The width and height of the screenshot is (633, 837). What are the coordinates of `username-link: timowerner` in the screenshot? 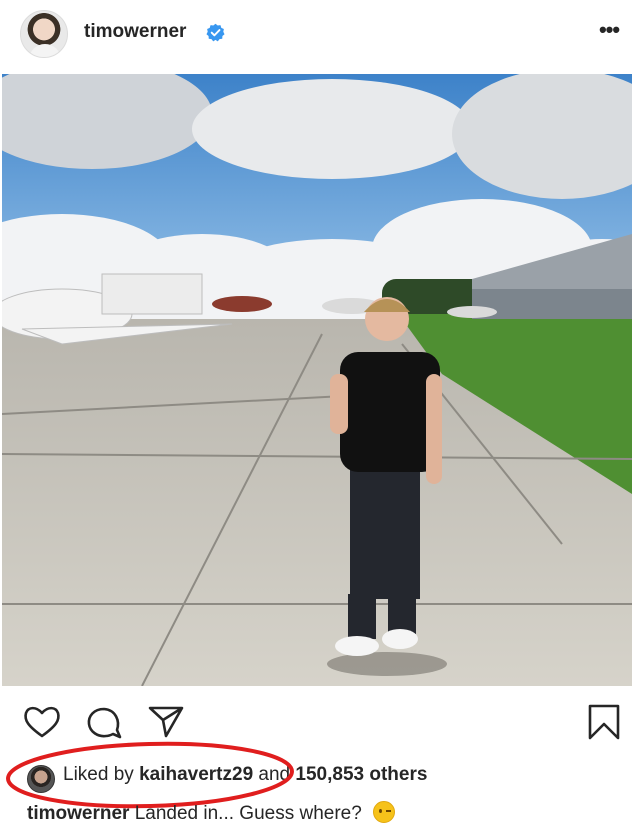 It's located at (135, 32).